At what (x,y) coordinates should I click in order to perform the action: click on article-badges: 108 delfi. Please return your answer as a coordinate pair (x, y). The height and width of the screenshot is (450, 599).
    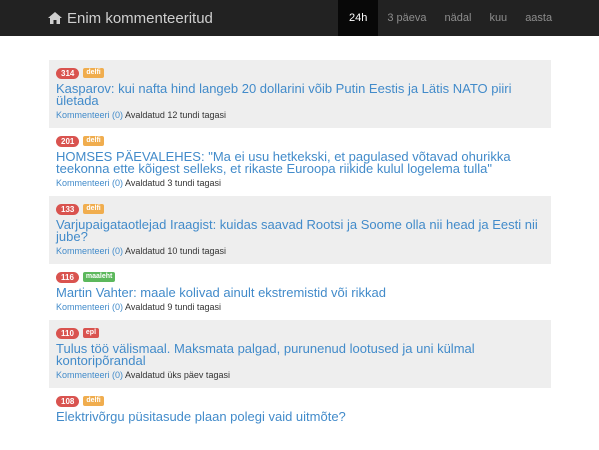
    Looking at the image, I should click on (300, 401).